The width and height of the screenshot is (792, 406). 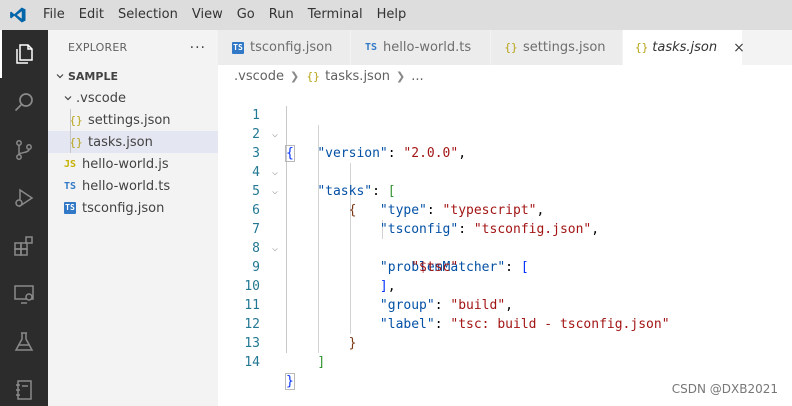 I want to click on tree-item-hello-world-ts: TS hello-world.ts, so click(x=133, y=186).